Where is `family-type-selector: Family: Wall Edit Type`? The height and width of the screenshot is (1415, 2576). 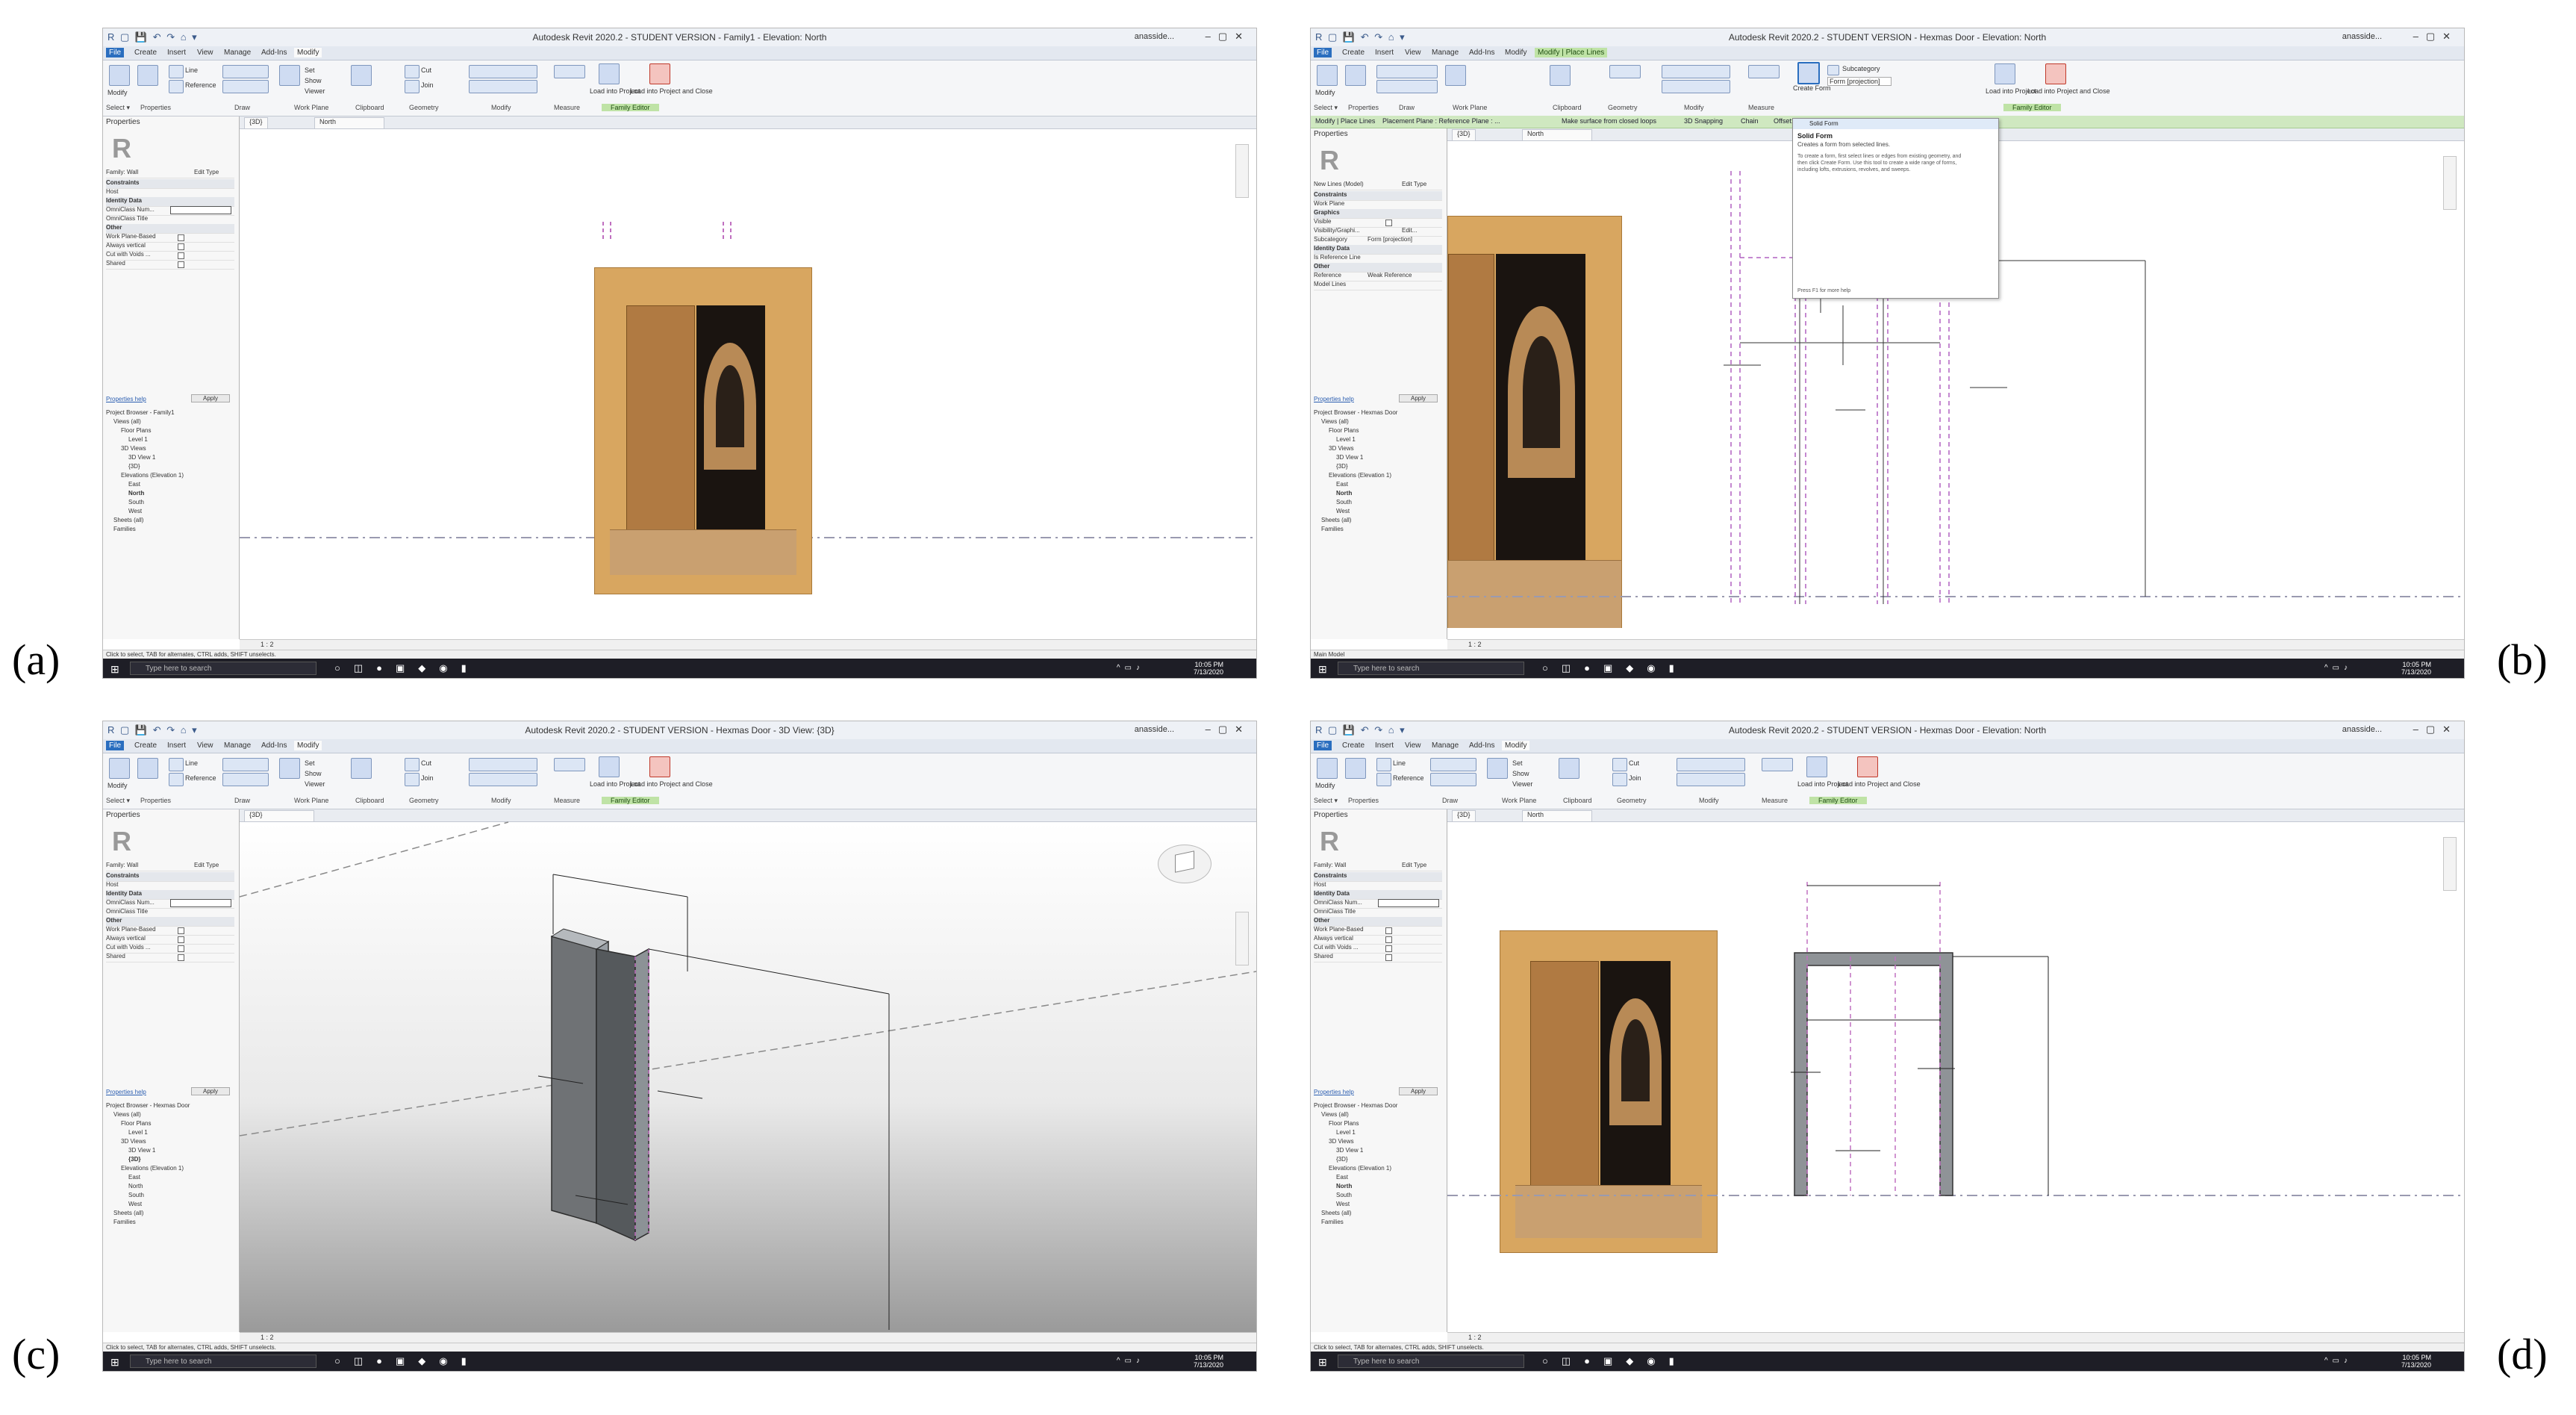 family-type-selector: Family: Wall Edit Type is located at coordinates (170, 173).